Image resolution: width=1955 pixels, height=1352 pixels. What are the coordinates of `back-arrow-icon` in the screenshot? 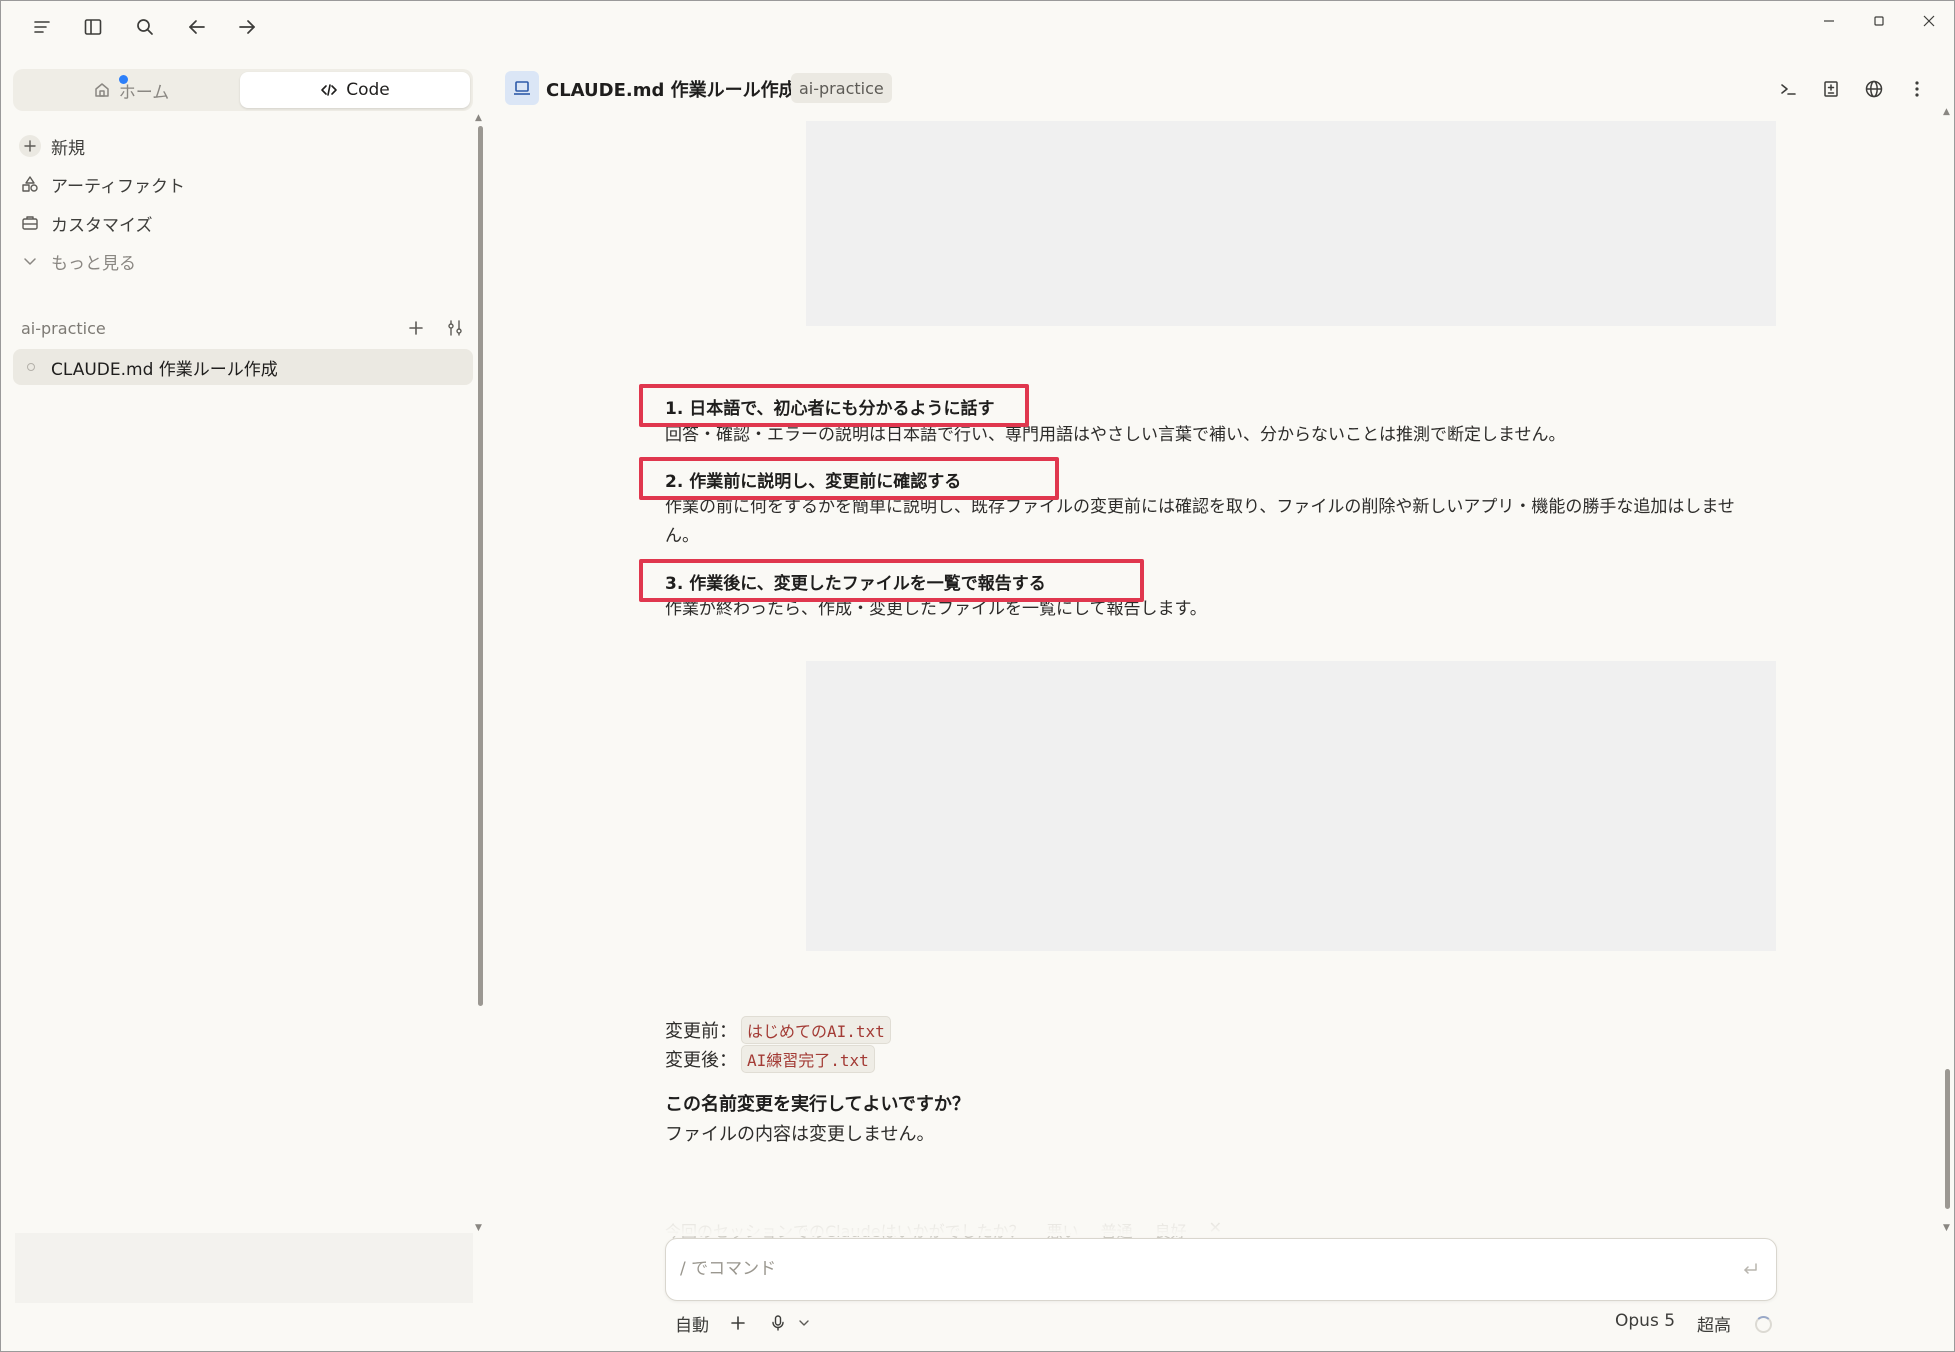 It's located at (197, 27).